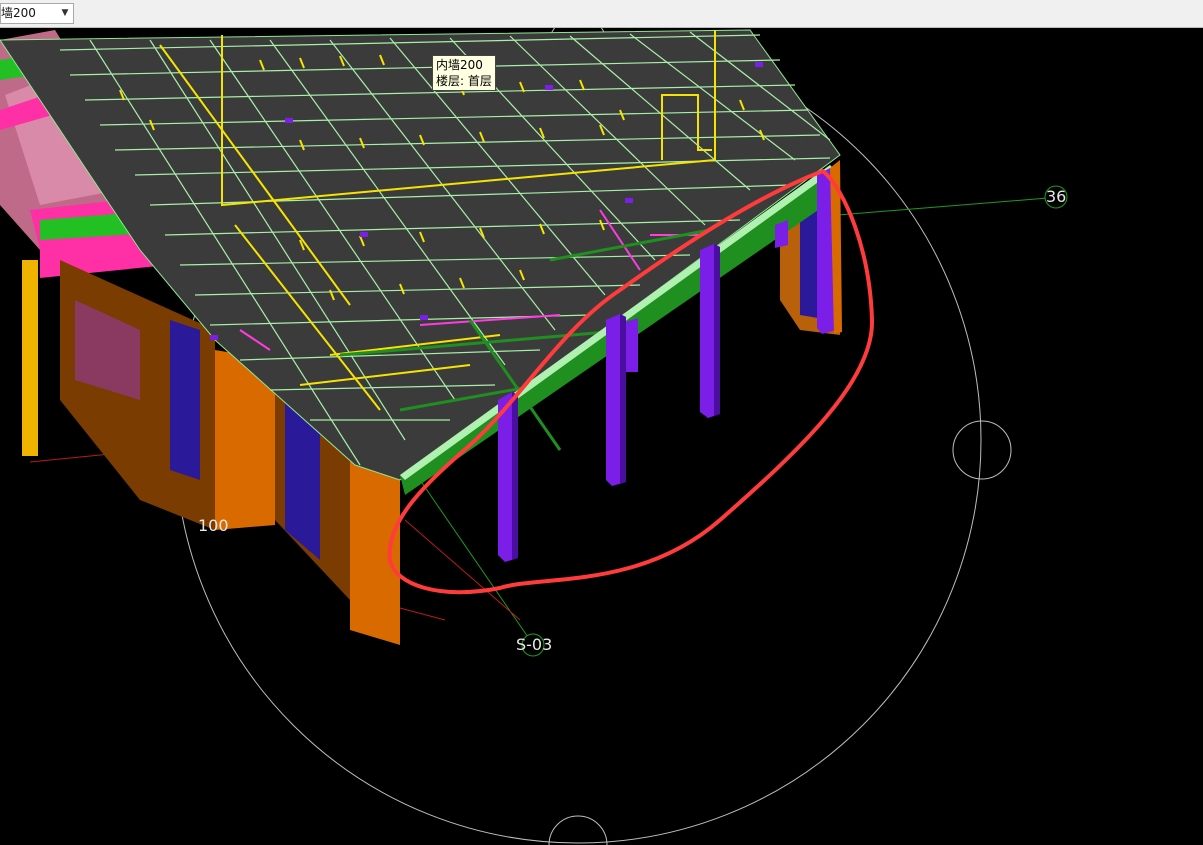 This screenshot has width=1203, height=845. I want to click on component-select: 墙200 ▼, so click(37, 13).